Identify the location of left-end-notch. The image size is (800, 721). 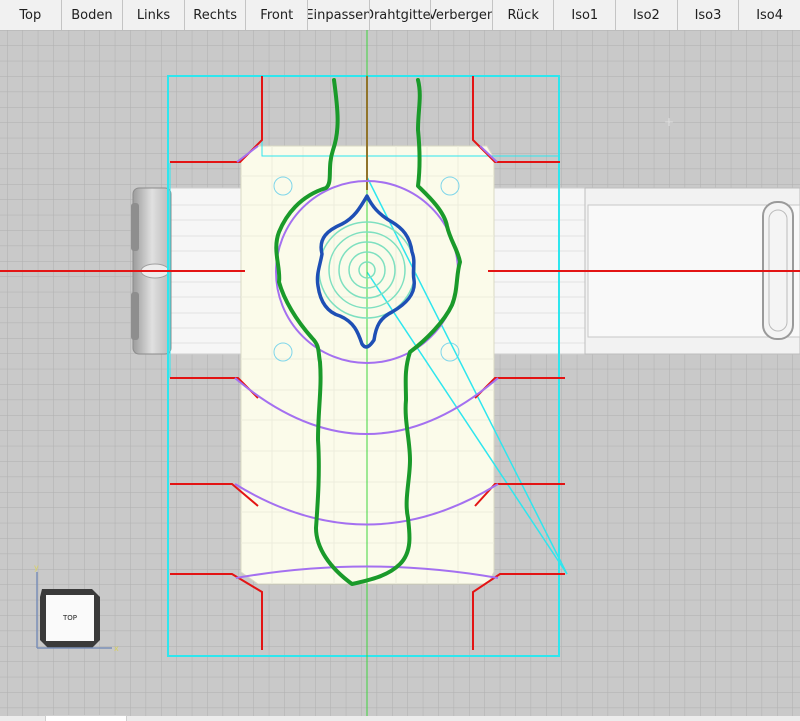
(135, 227).